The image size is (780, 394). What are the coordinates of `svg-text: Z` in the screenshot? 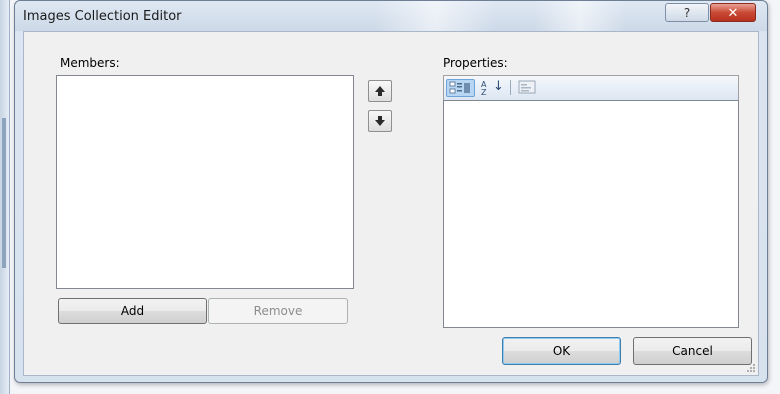 It's located at (484, 92).